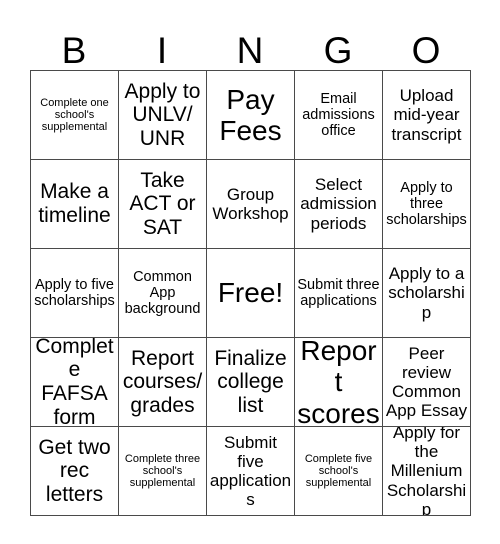  I want to click on bingo-cell: Apply to three scholarships, so click(427, 204).